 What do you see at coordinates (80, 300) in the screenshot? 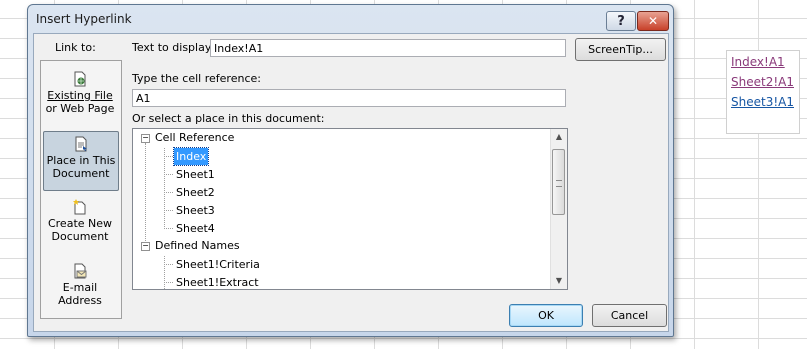
I see `nav-email-line2: Address` at bounding box center [80, 300].